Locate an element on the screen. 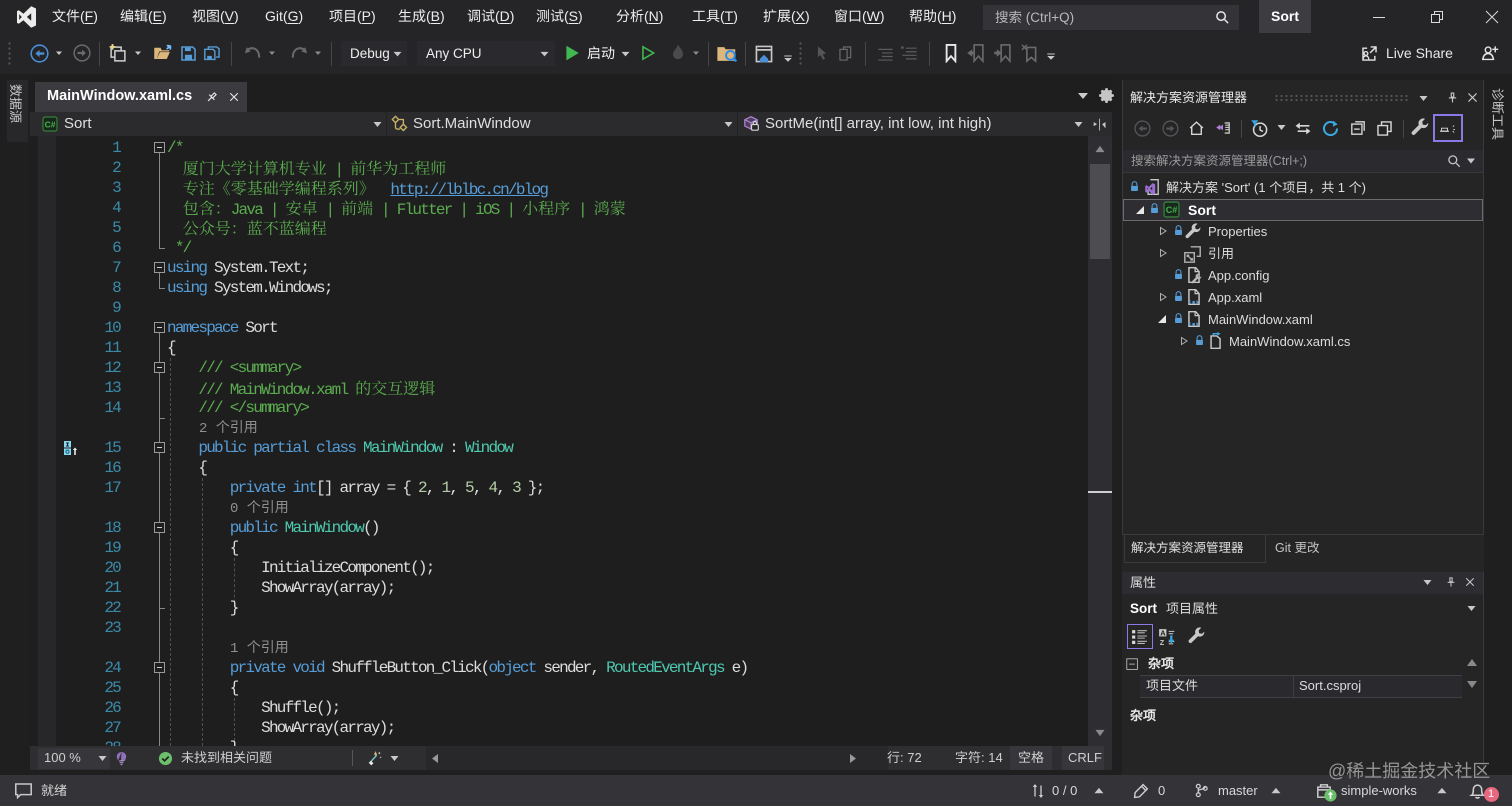 The image size is (1512, 806). svg-text: Z is located at coordinates (1162, 642).